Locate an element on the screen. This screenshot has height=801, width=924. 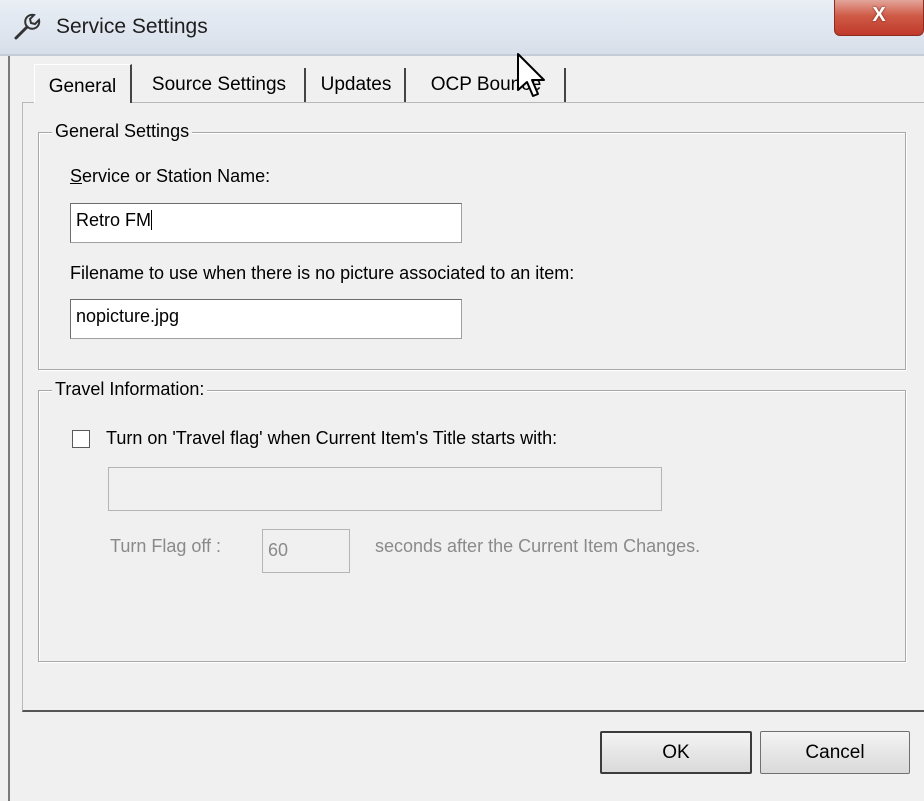
service-name-value: Retro FM is located at coordinates (114, 220).